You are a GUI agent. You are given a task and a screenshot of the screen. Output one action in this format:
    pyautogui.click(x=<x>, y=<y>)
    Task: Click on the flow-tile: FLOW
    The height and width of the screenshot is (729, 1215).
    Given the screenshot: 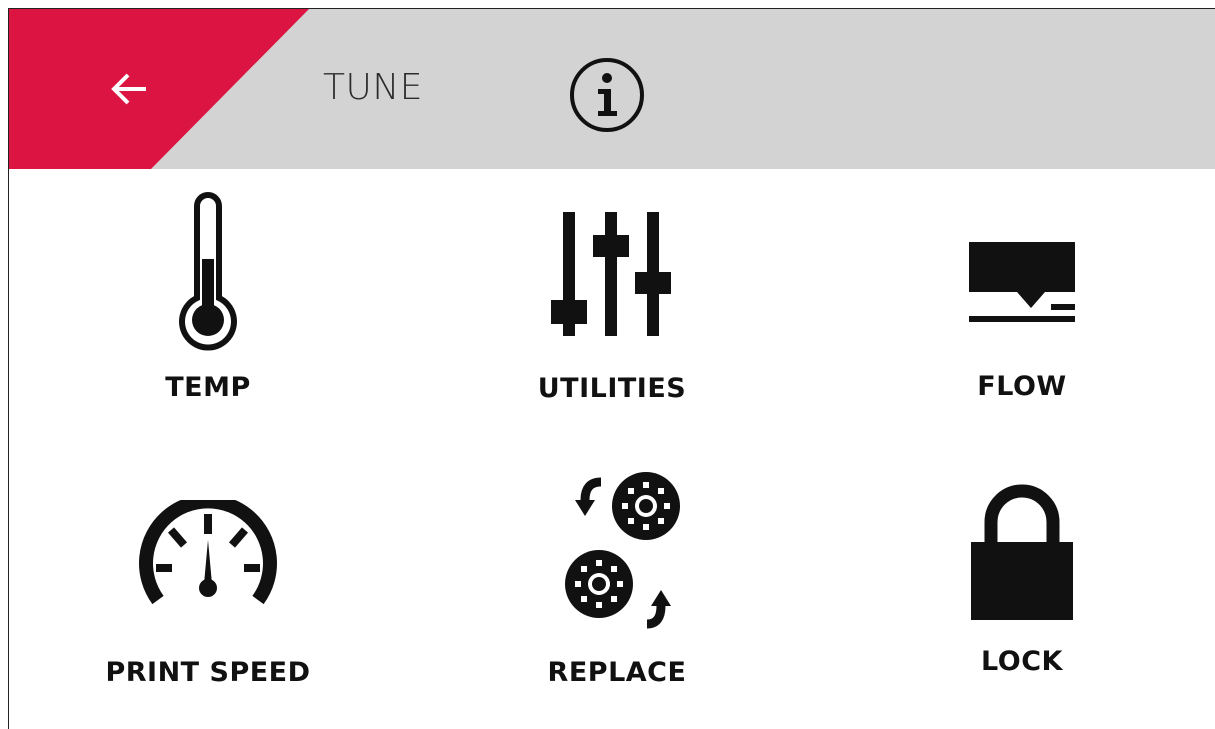 What is the action you would take?
    pyautogui.click(x=1022, y=302)
    